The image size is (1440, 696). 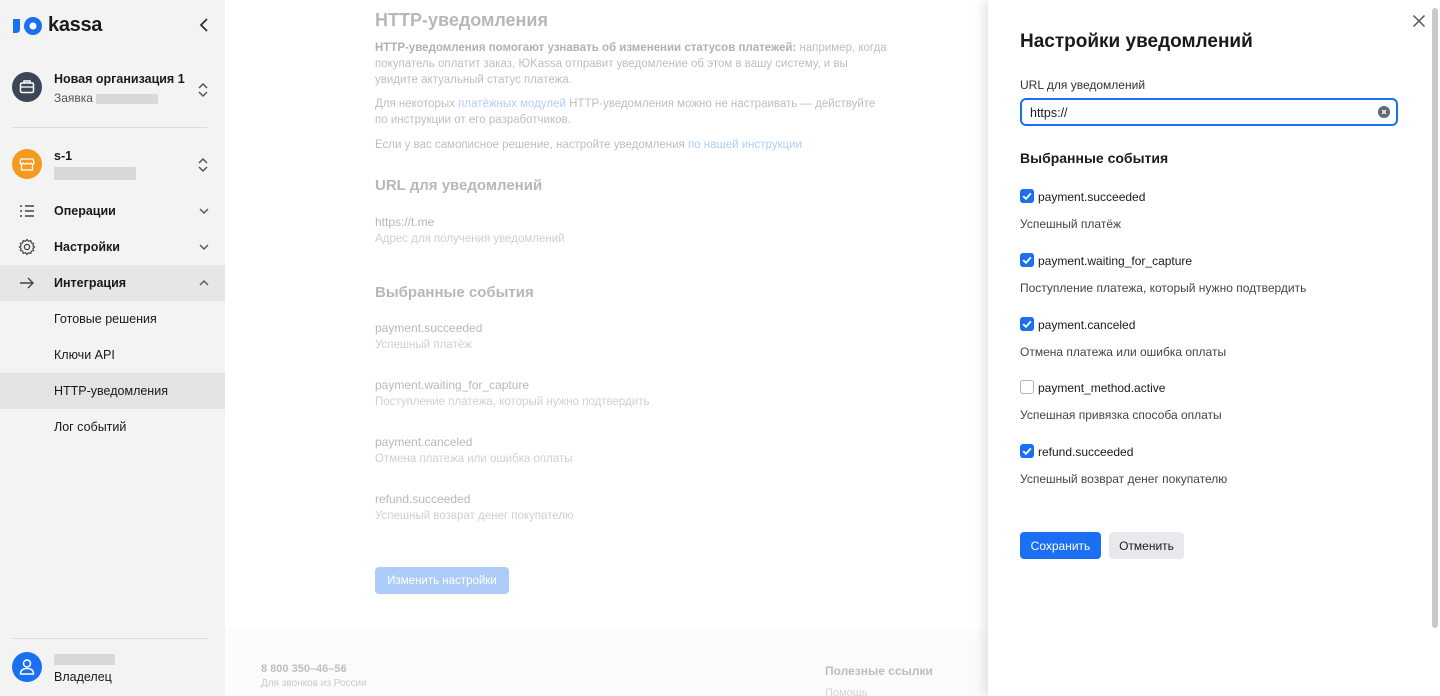 I want to click on event-desc: Успешный платёж, so click(x=423, y=345).